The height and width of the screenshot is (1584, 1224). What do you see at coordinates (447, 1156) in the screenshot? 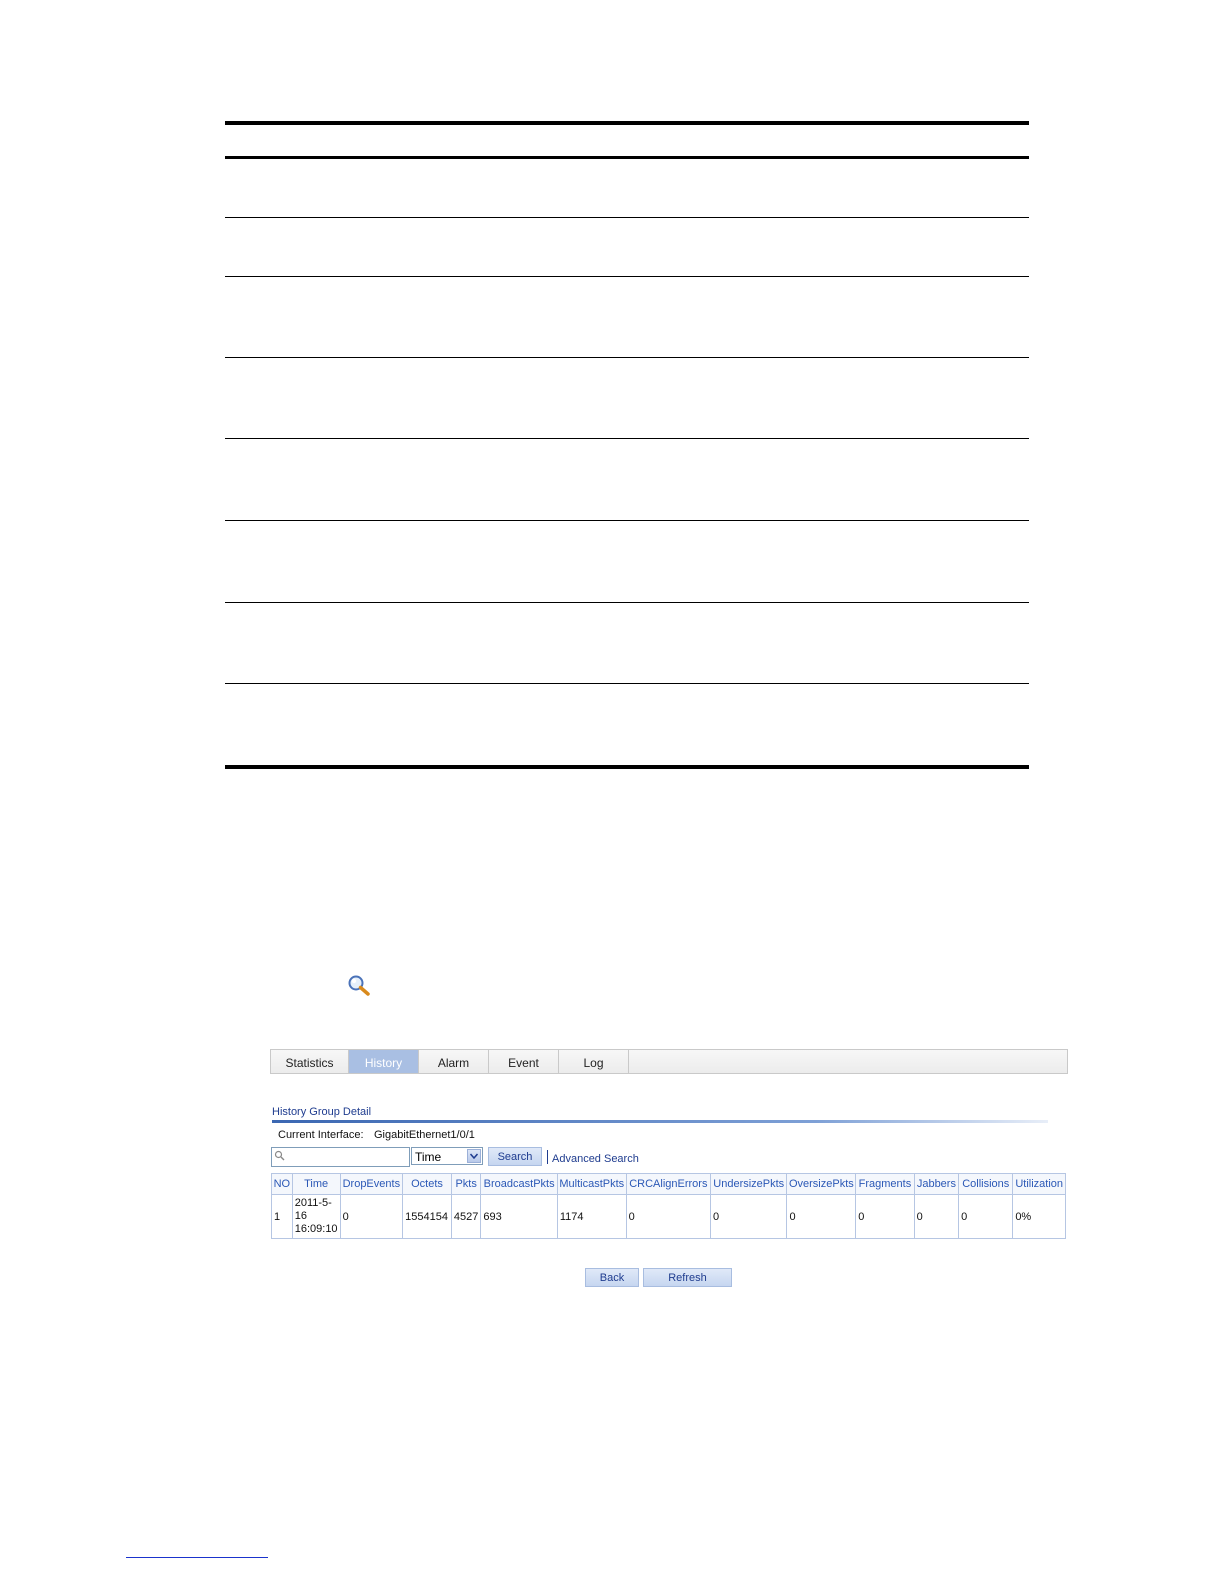
I see `search-field-select: Time` at bounding box center [447, 1156].